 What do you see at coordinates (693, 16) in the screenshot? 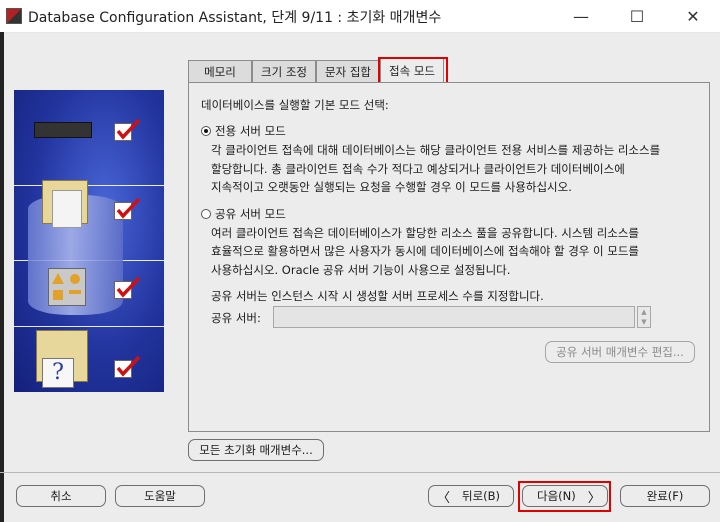
I see `close-button: ✕` at bounding box center [693, 16].